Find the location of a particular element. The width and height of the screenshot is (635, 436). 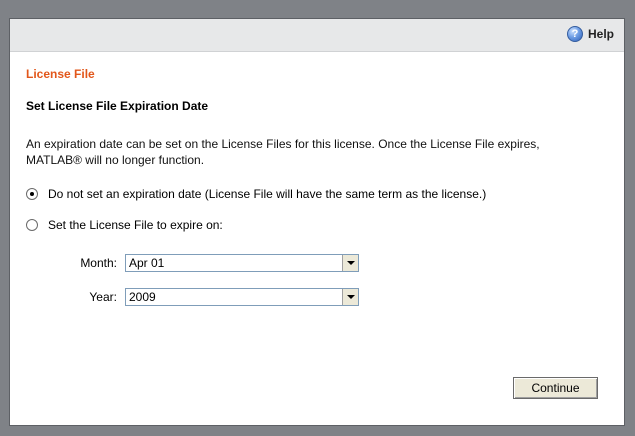

year-row: Year: 2009 is located at coordinates (210, 297).